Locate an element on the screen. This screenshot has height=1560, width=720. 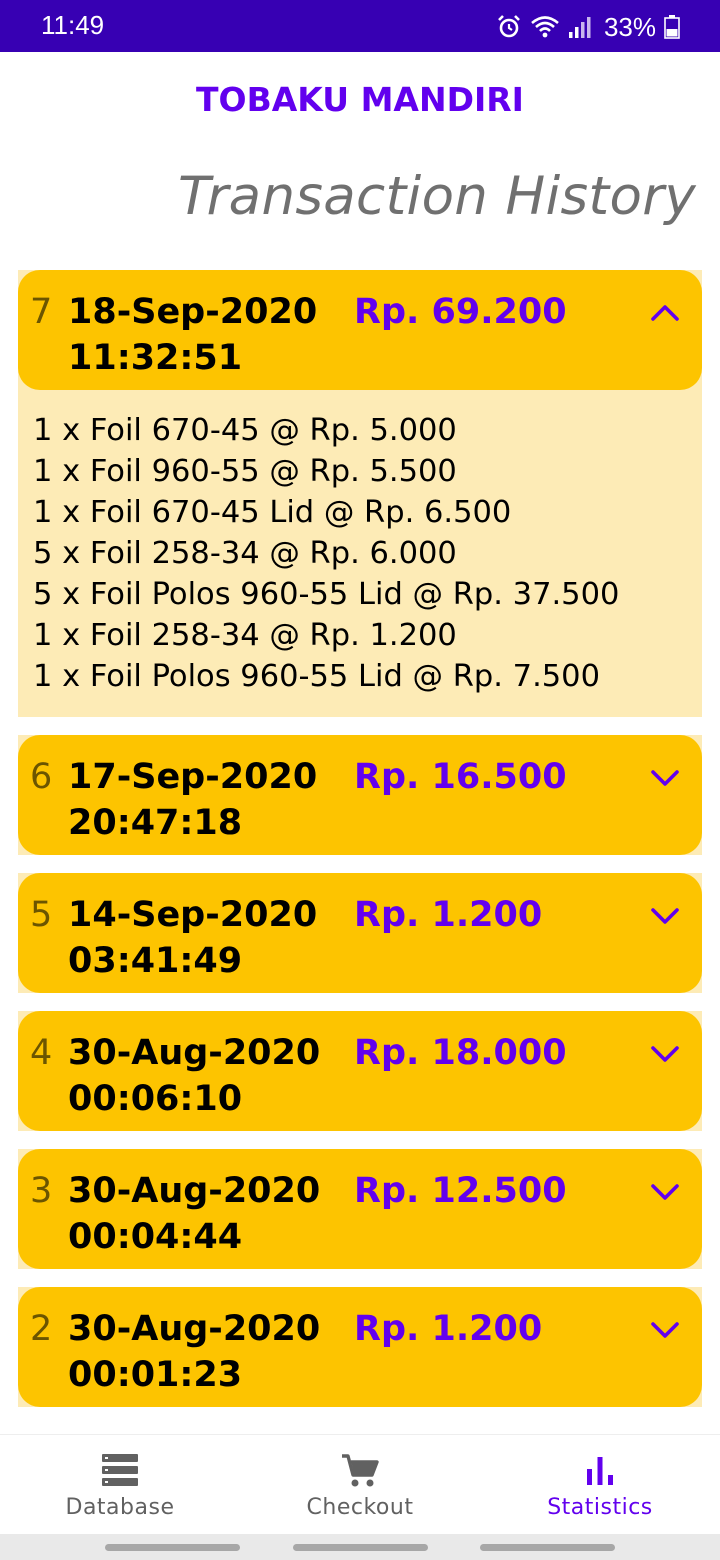
transaction-time: 00:04:44 is located at coordinates (155, 1237).